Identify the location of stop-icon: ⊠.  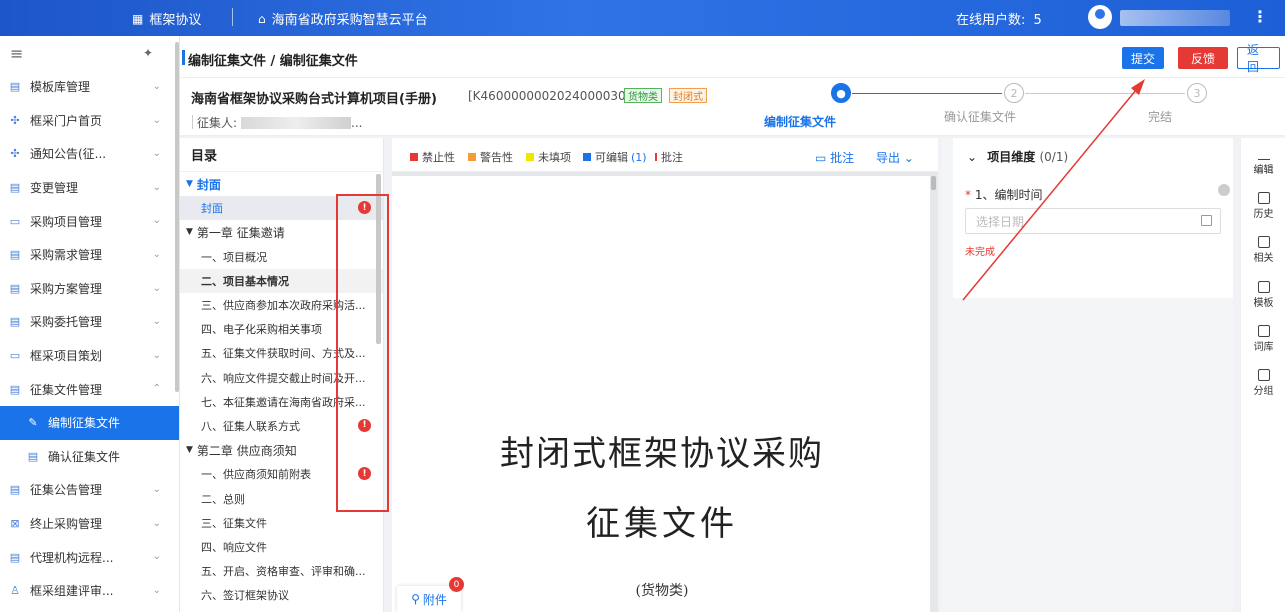
(15, 524).